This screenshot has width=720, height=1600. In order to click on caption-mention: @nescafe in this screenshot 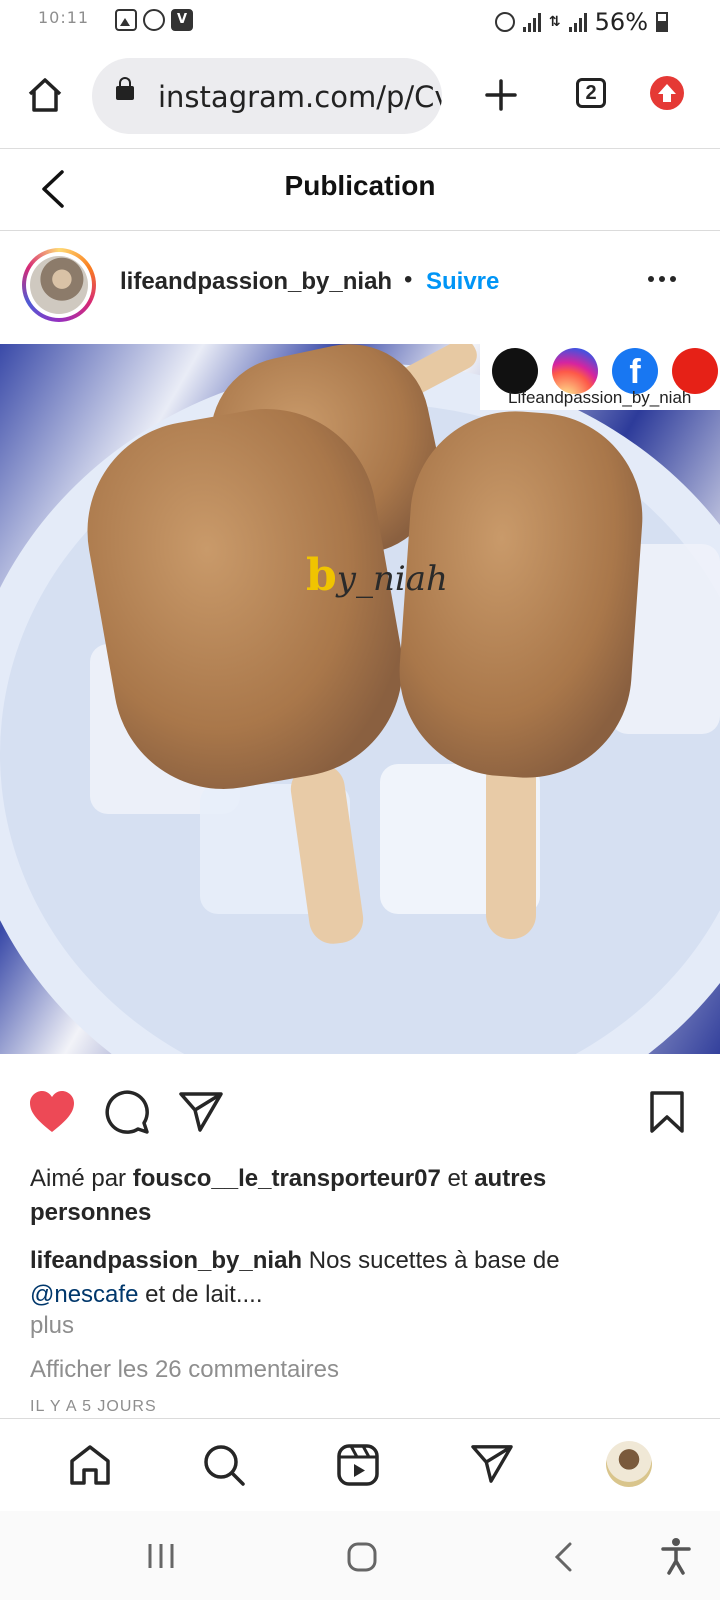, I will do `click(84, 1294)`.